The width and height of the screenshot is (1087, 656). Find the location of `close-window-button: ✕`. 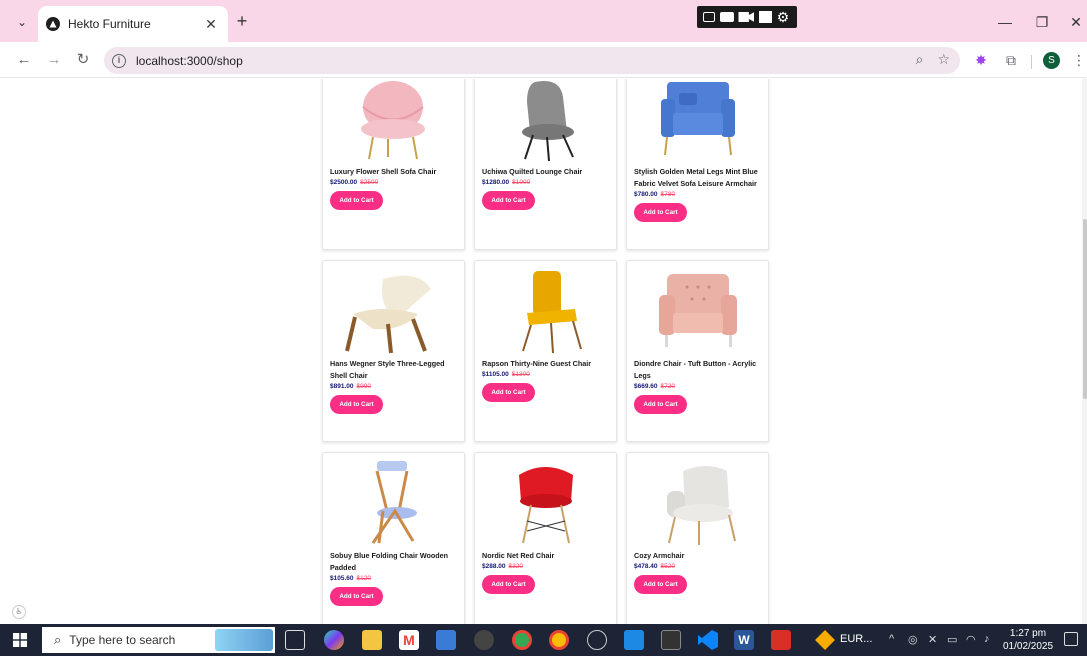

close-window-button: ✕ is located at coordinates (1076, 22).